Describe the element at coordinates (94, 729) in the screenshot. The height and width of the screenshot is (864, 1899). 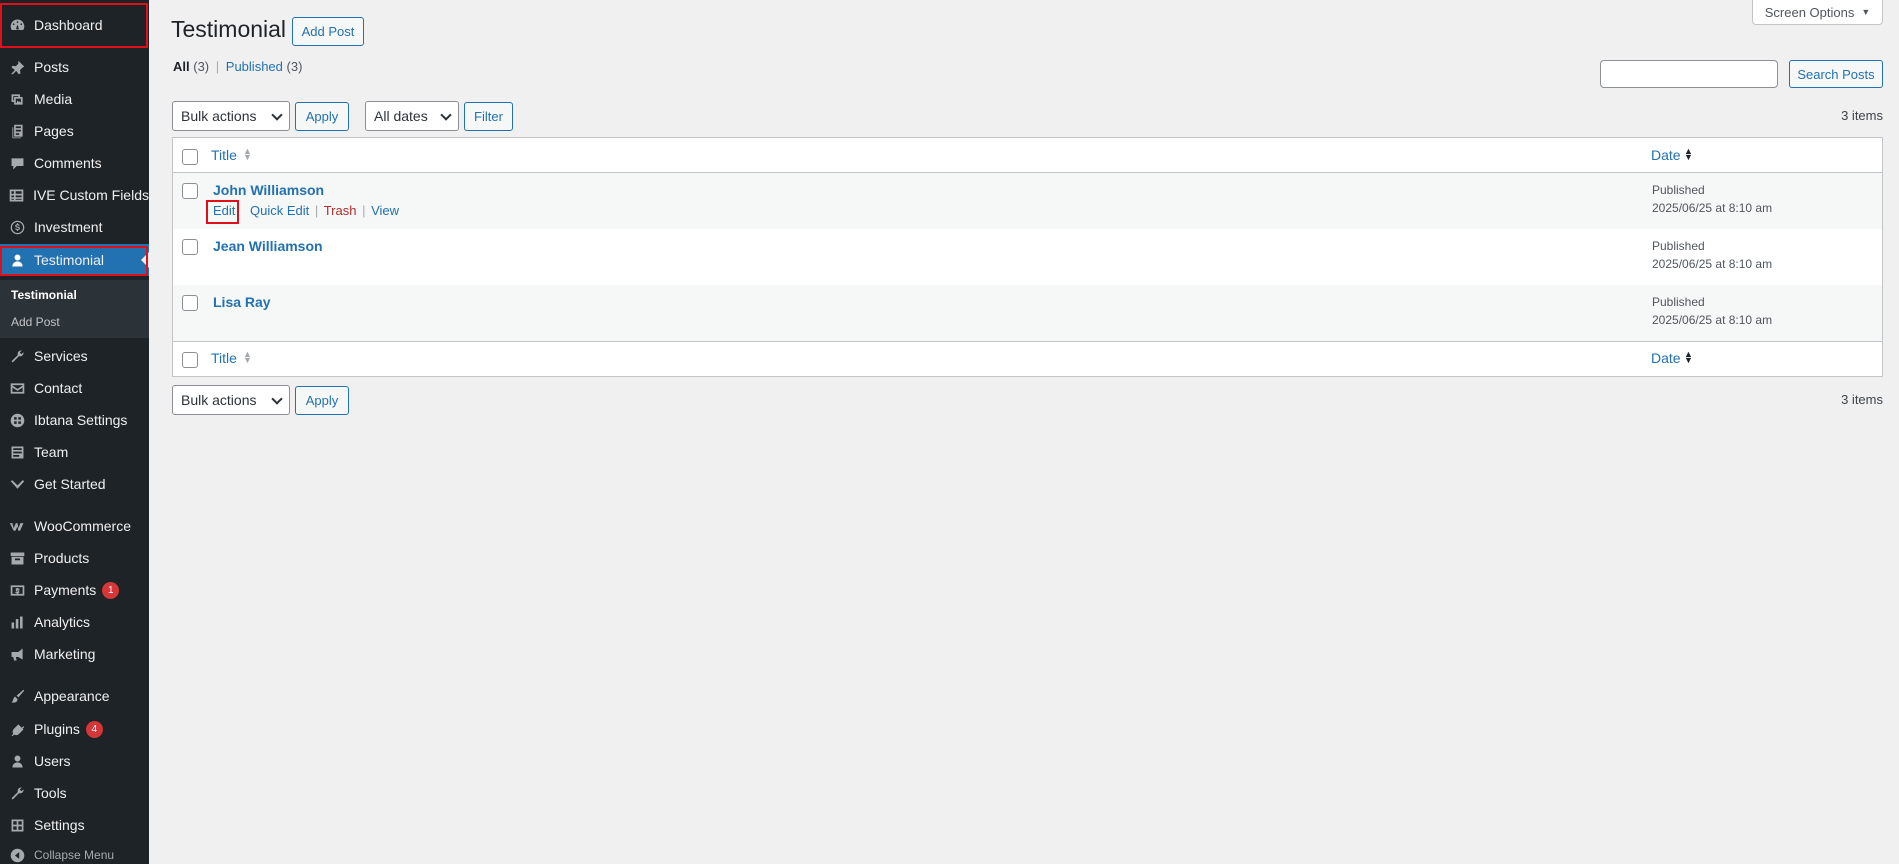
I see `plugins-badge: 4` at that location.